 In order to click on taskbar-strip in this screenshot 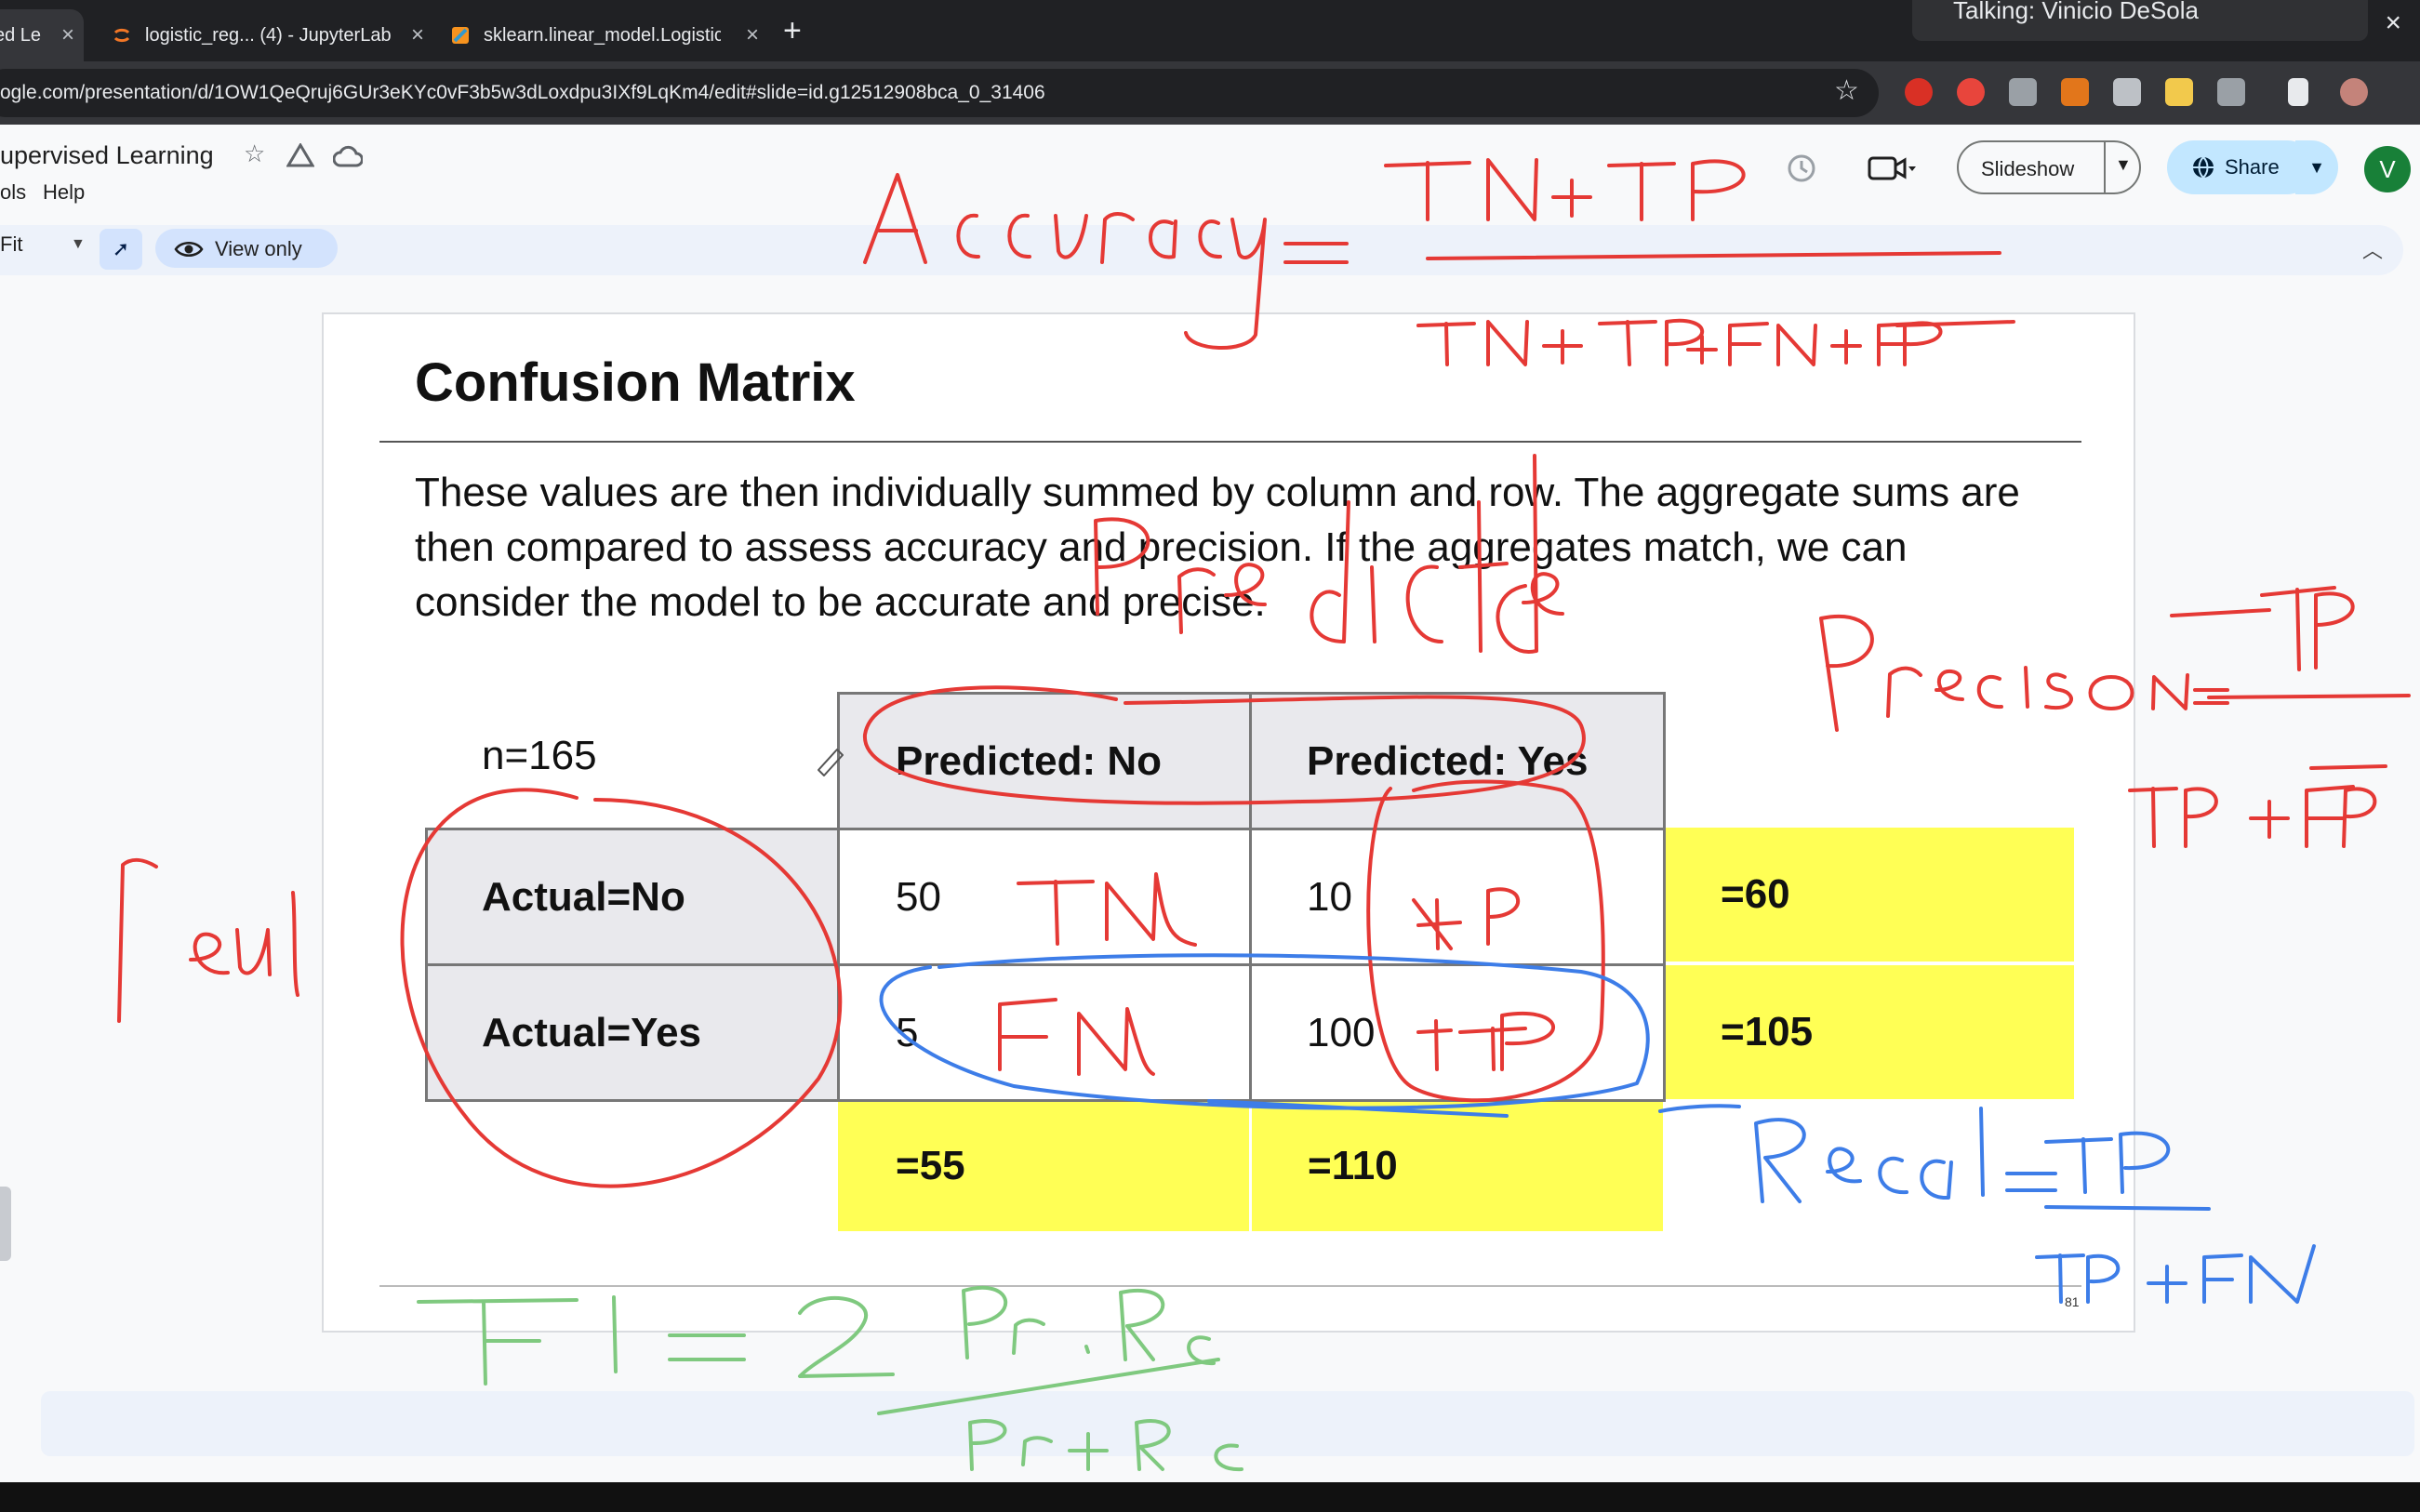, I will do `click(1210, 1497)`.